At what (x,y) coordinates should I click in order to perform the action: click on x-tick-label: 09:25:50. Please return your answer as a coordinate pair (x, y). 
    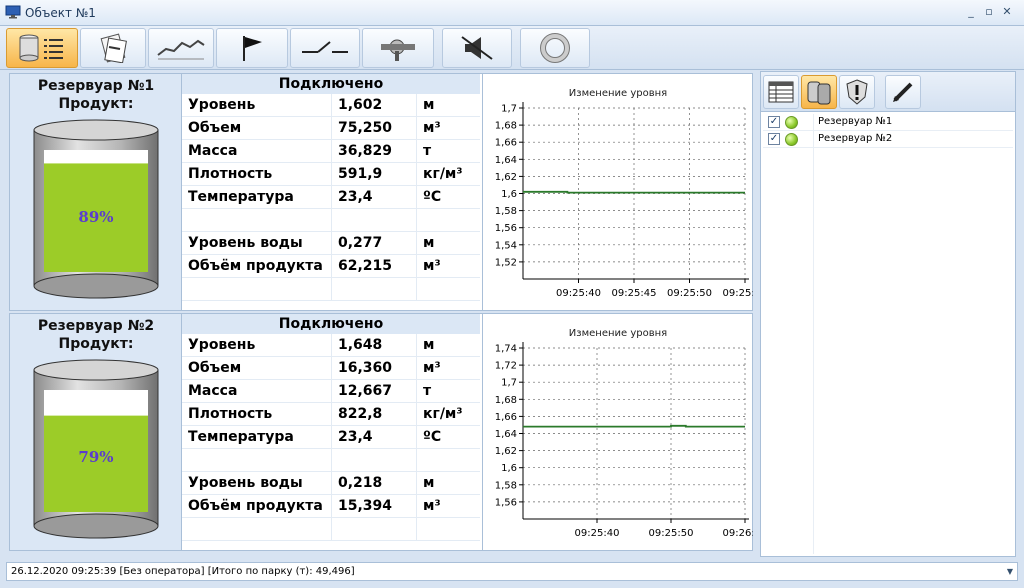
    Looking at the image, I should click on (689, 293).